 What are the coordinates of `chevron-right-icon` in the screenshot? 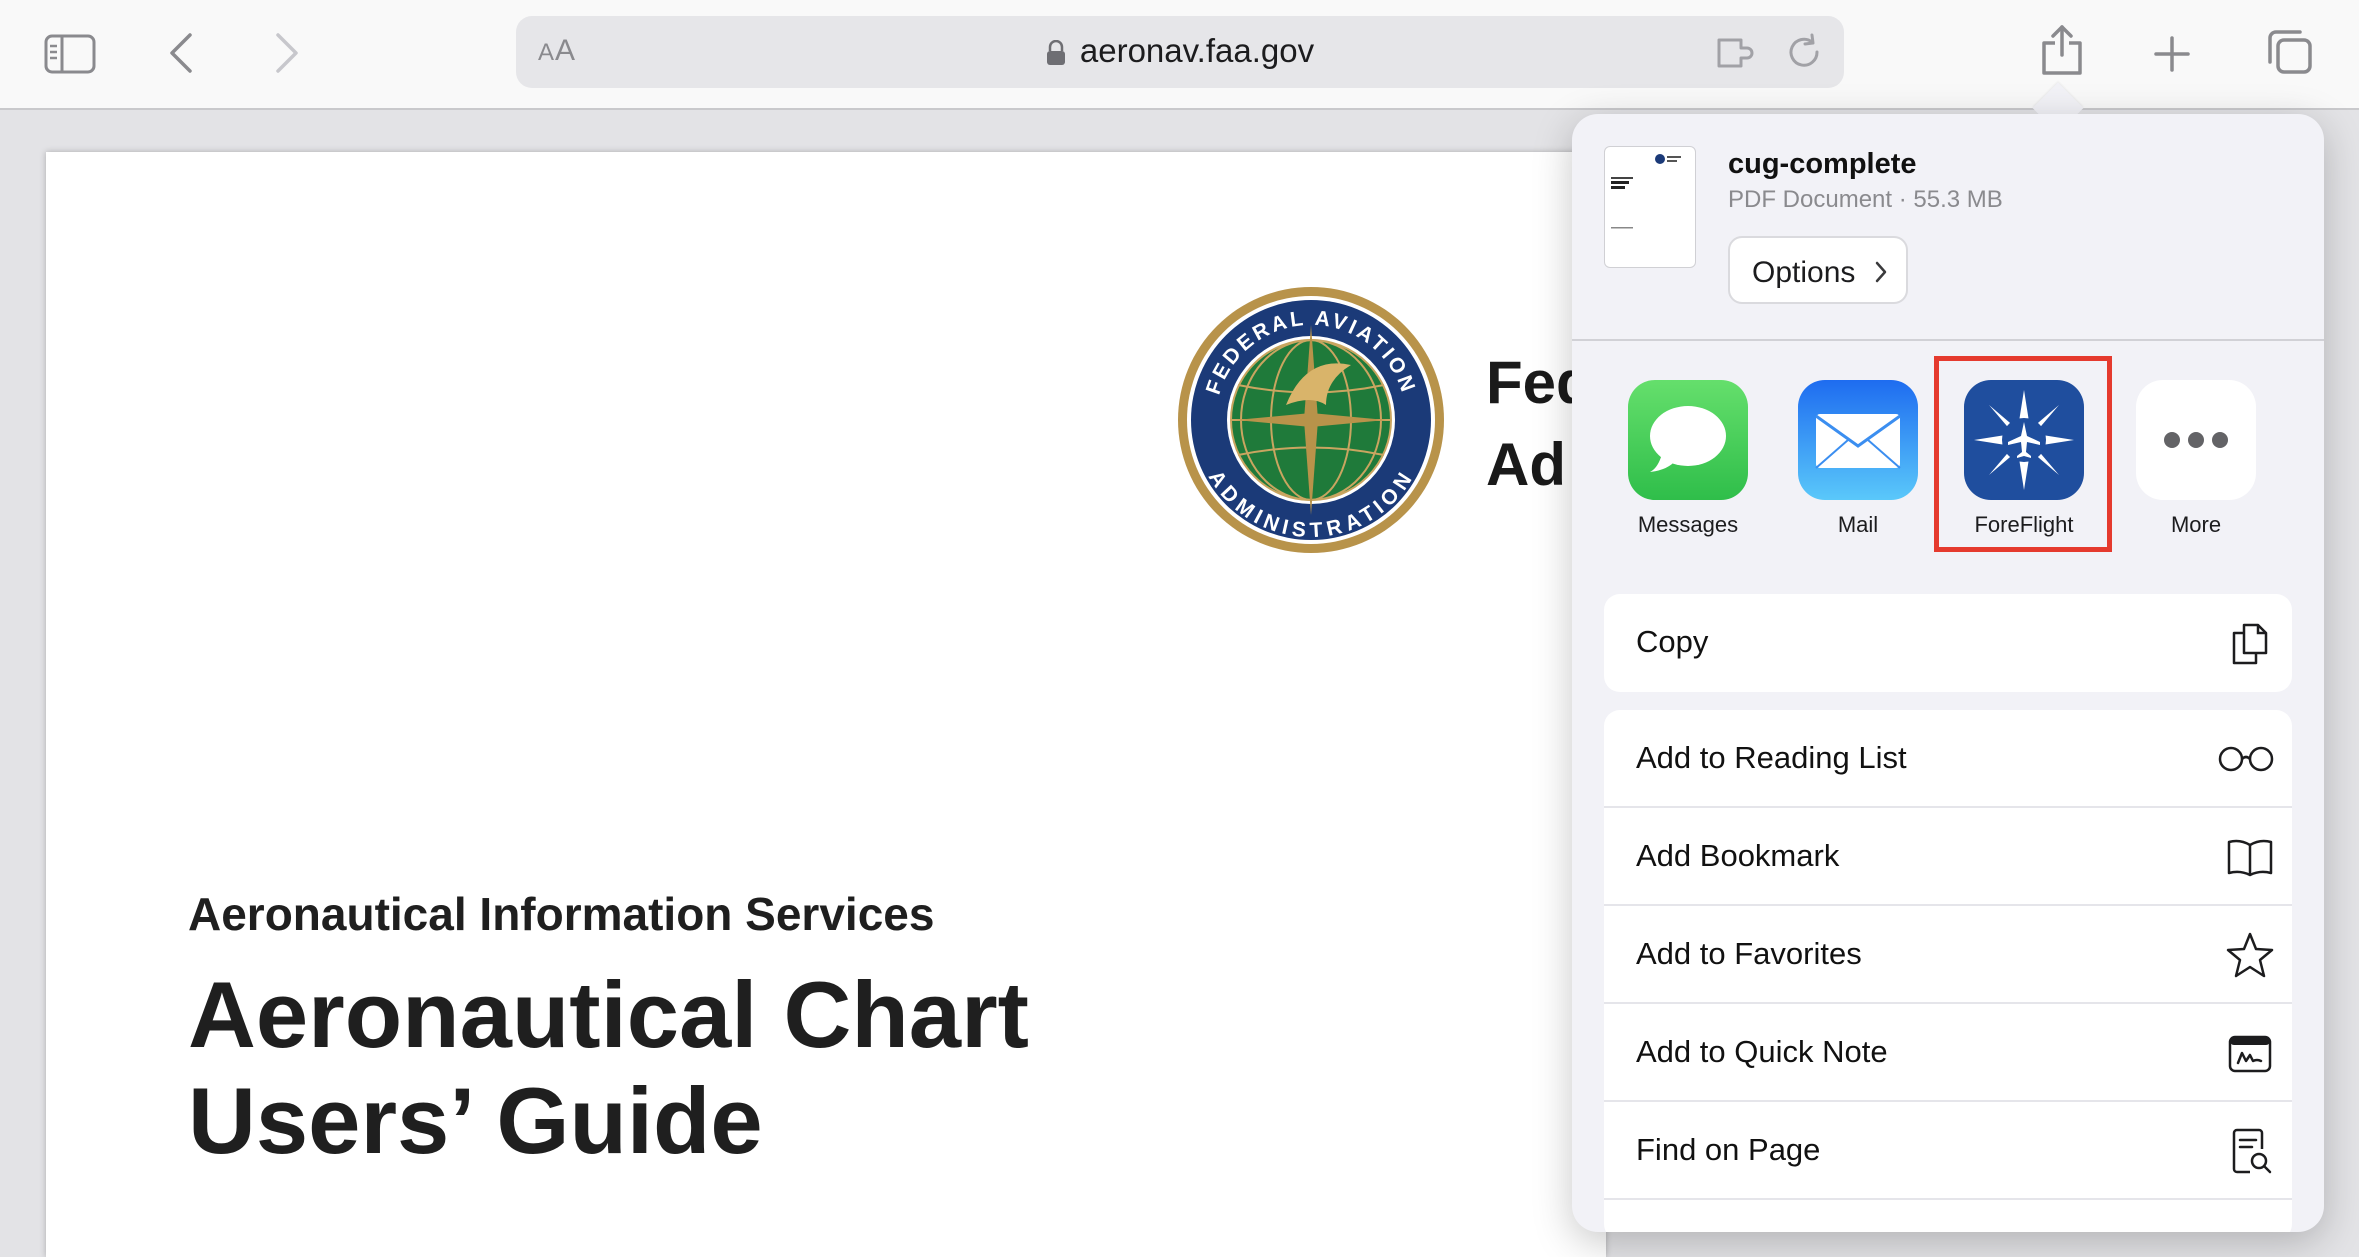 It's located at (1881, 272).